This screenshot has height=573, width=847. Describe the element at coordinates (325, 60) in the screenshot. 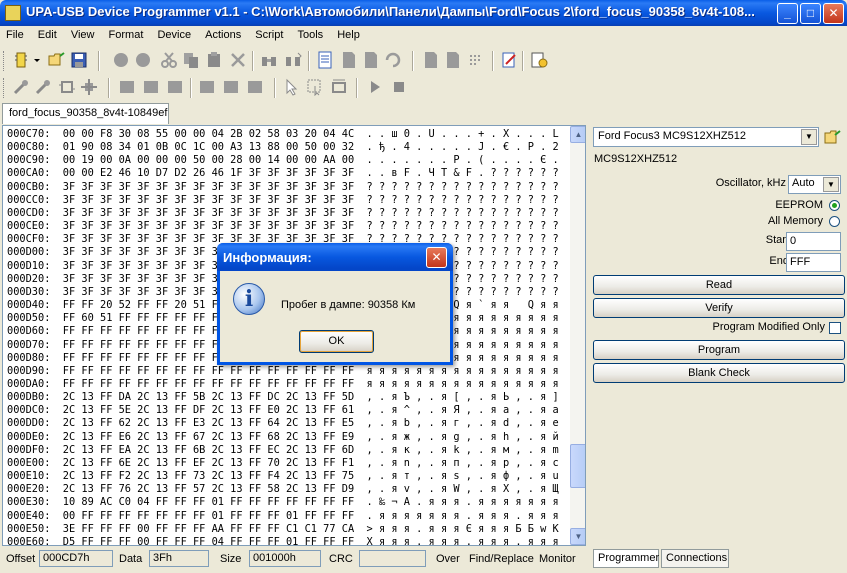

I see `document-blue-icon` at that location.